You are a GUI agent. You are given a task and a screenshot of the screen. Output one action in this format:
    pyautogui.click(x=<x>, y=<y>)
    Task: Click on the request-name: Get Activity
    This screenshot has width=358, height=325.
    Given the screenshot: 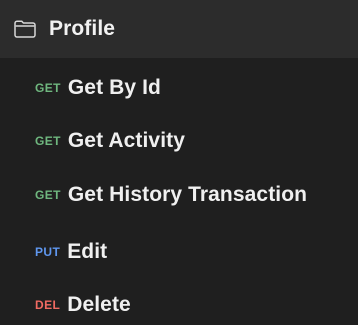 What is the action you would take?
    pyautogui.click(x=126, y=140)
    